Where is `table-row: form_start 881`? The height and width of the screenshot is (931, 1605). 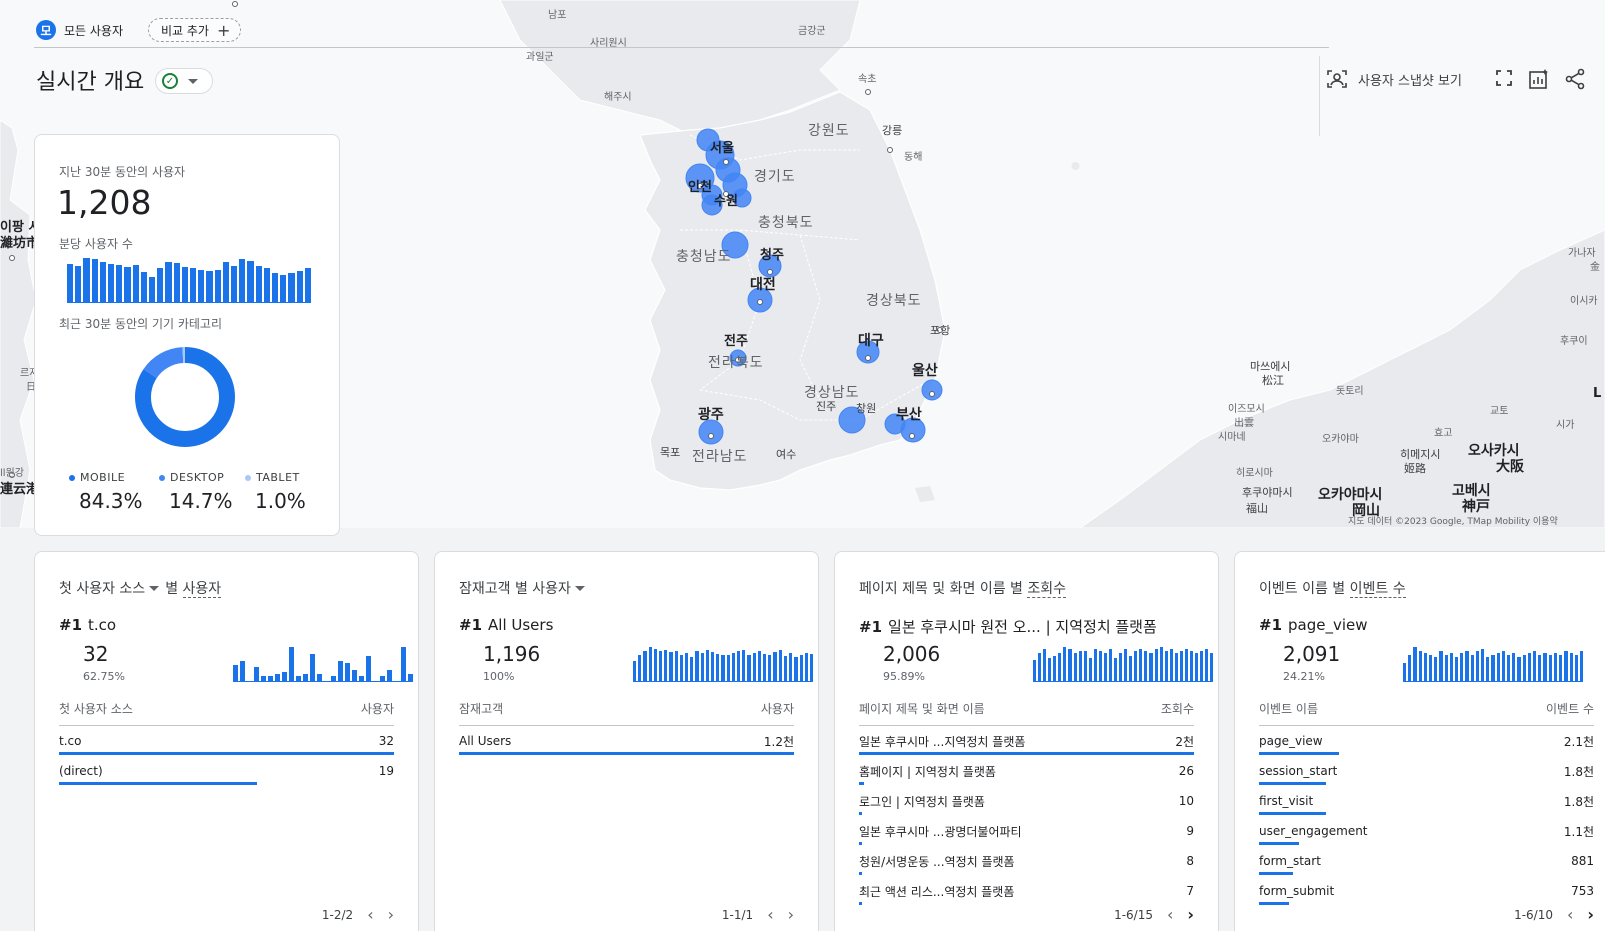
table-row: form_start 881 is located at coordinates (1426, 861).